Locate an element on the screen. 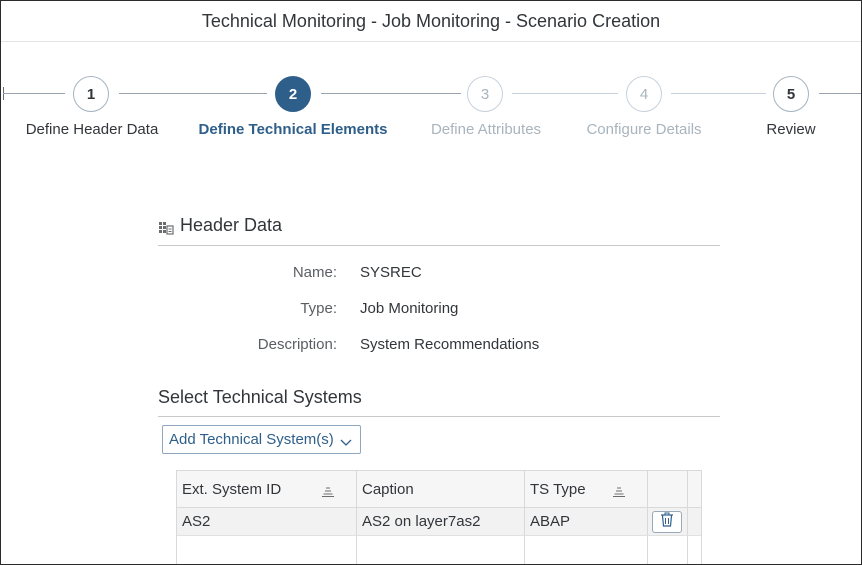 The height and width of the screenshot is (565, 862). column-header-spacer is located at coordinates (694, 489).